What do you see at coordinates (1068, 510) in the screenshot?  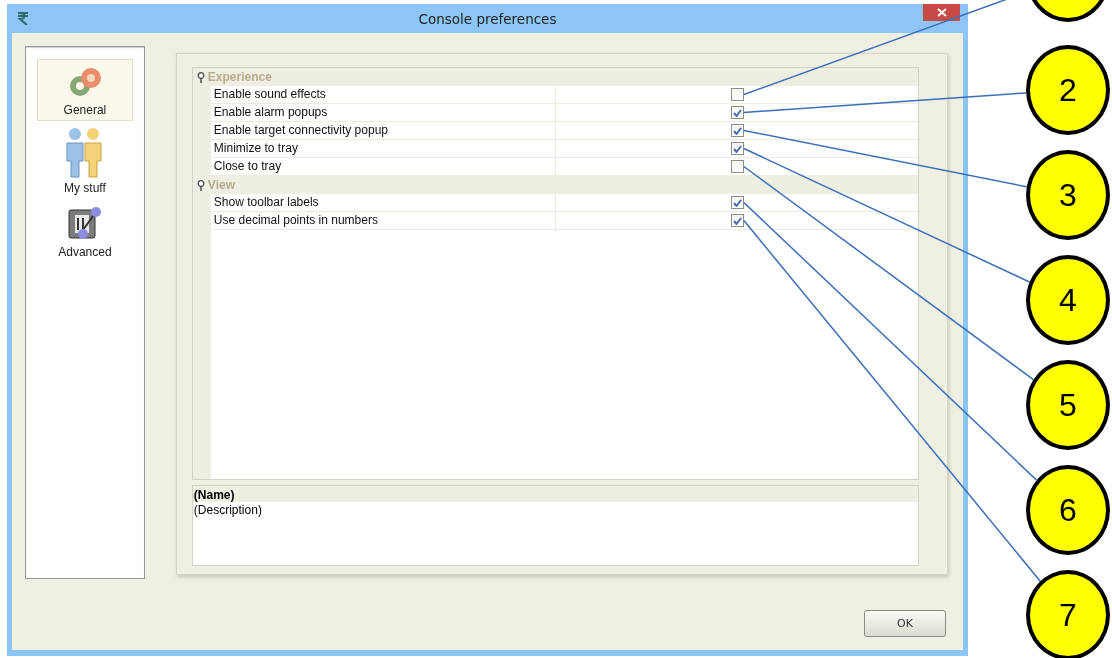 I see `callout-circle: 6` at bounding box center [1068, 510].